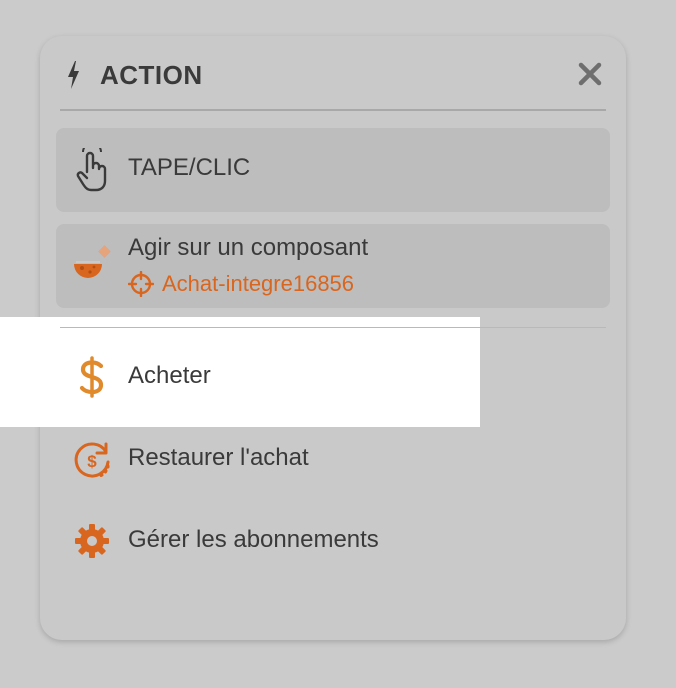 Image resolution: width=676 pixels, height=688 pixels. I want to click on restore-purchase-label: Restaurer l'achat, so click(218, 457).